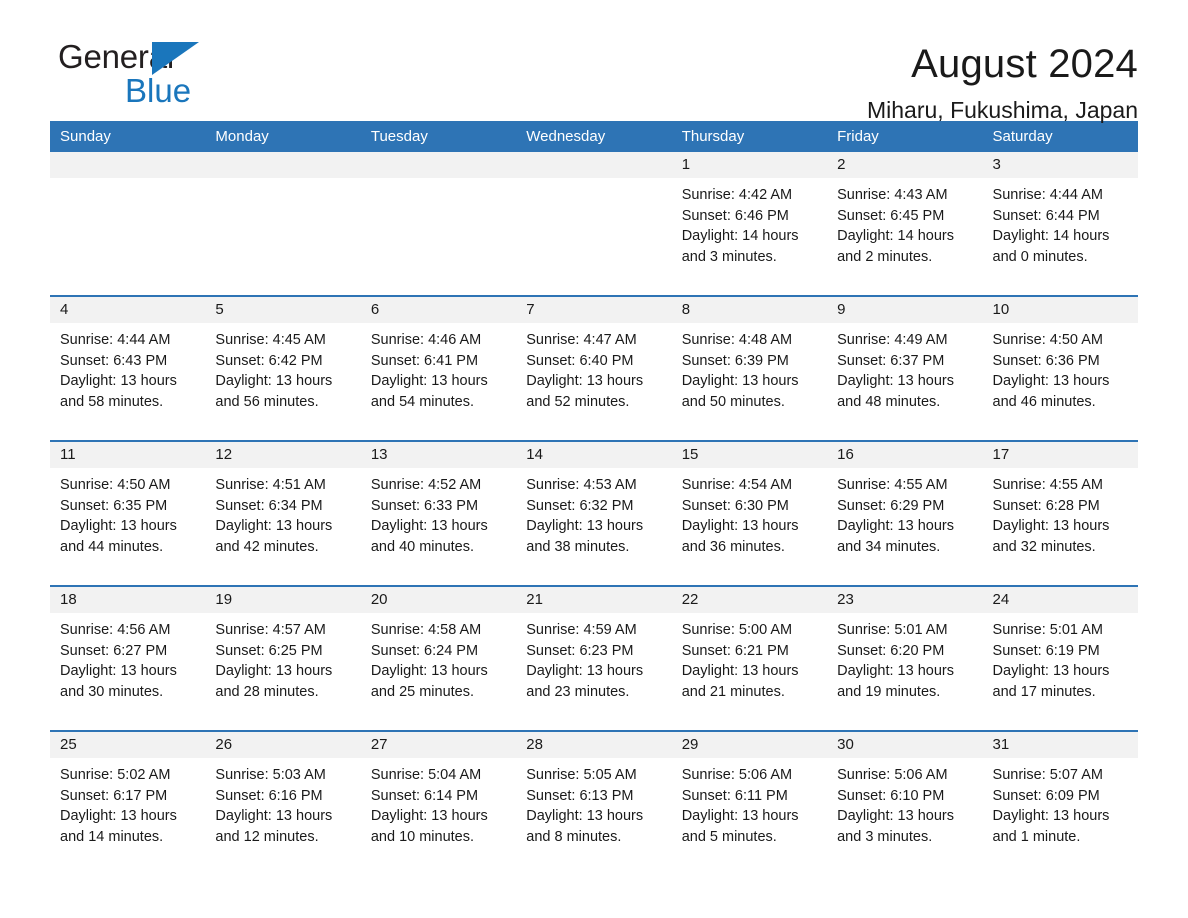  Describe the element at coordinates (905, 455) in the screenshot. I see `day-number: 16` at that location.